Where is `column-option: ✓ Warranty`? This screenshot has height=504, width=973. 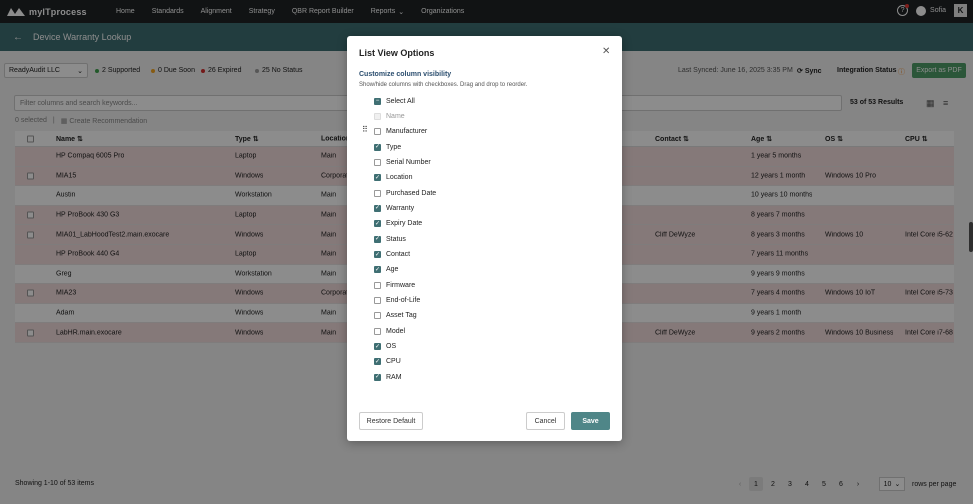 column-option: ✓ Warranty is located at coordinates (394, 208).